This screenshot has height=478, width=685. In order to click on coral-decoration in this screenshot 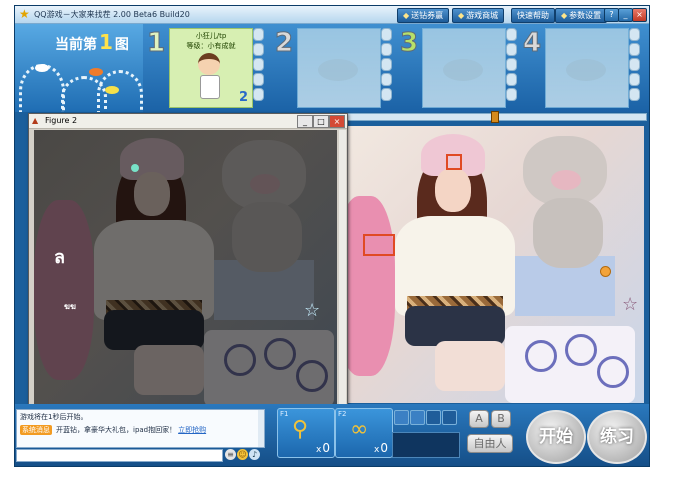, I will do `click(120, 91)`.